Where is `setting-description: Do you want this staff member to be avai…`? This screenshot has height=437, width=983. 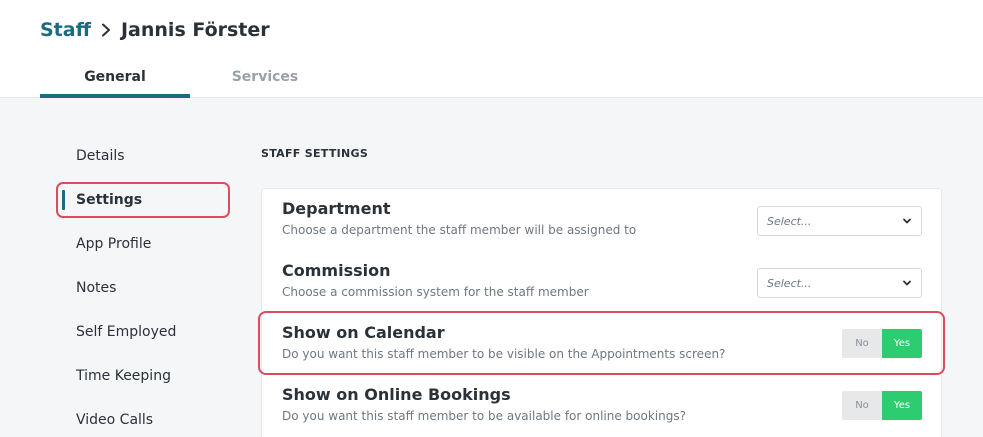
setting-description: Do you want this staff member to be avai… is located at coordinates (484, 416).